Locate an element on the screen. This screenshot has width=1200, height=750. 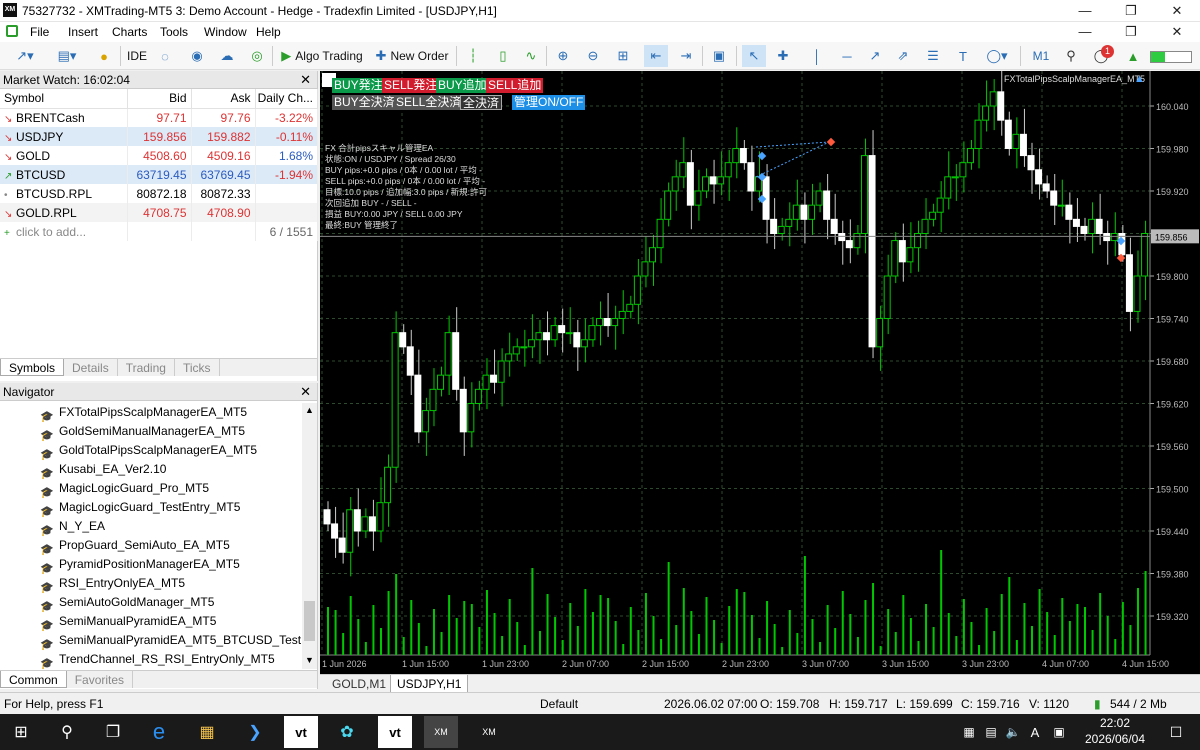
menu-insert: Insert is located at coordinates (83, 32).